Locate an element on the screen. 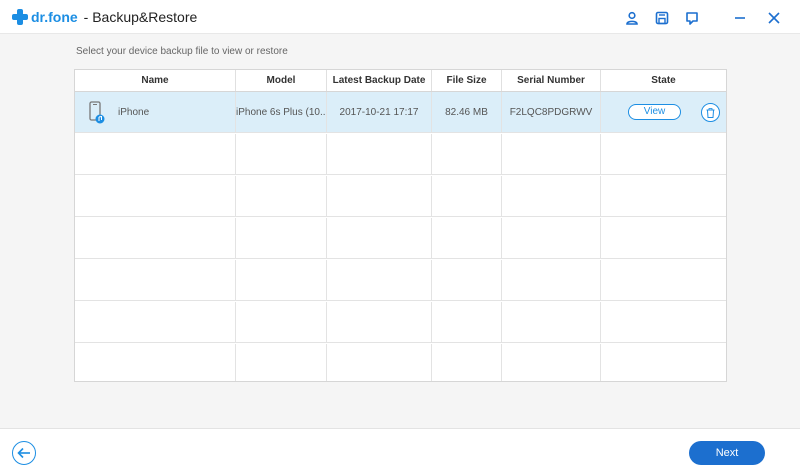 This screenshot has height=476, width=800. state-cell: View is located at coordinates (663, 112).